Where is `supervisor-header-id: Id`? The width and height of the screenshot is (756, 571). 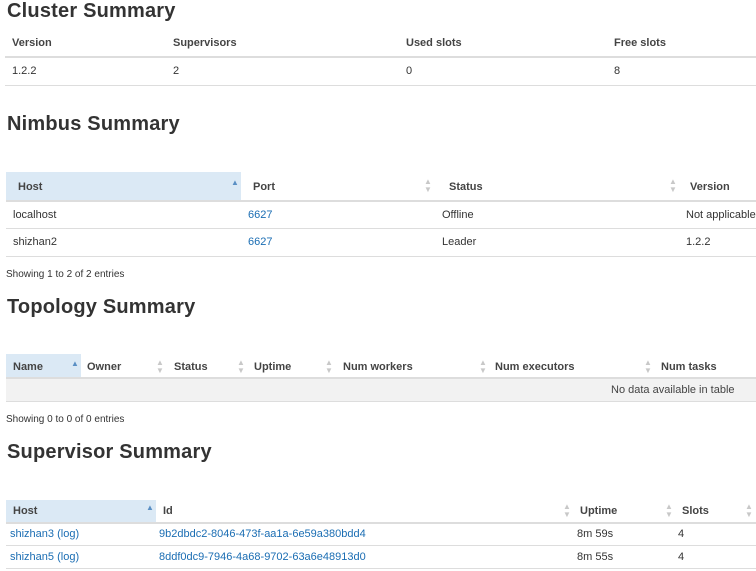 supervisor-header-id: Id is located at coordinates (168, 511).